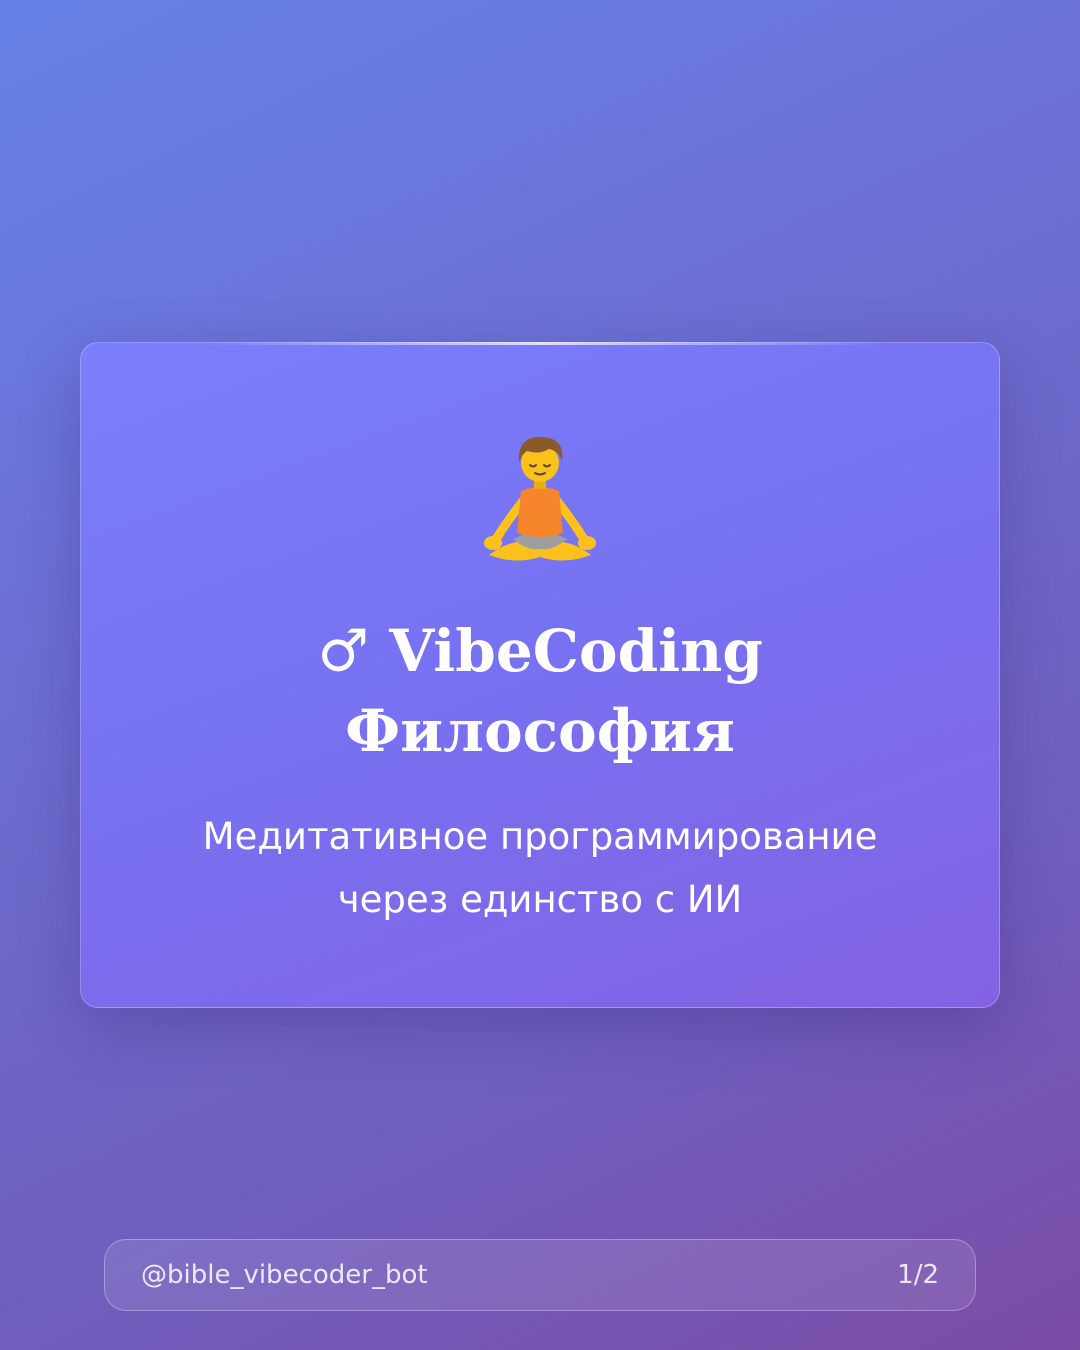 Image resolution: width=1080 pixels, height=1350 pixels. Describe the element at coordinates (540, 651) in the screenshot. I see `title-line-1: ♂ VibeCoding` at that location.